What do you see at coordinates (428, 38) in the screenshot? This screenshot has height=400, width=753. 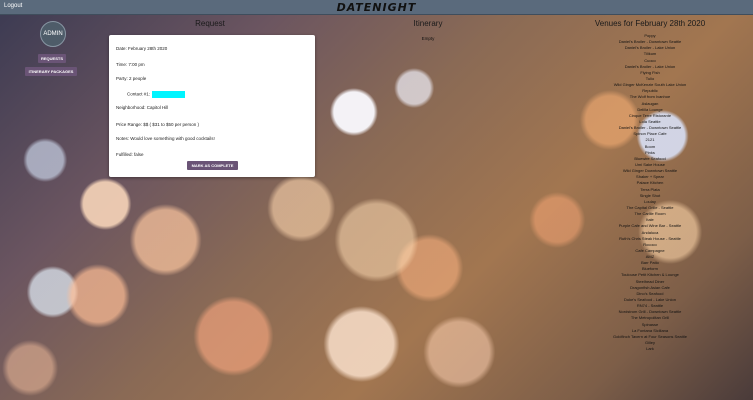 I see `itinerary-empty-text: Empty` at bounding box center [428, 38].